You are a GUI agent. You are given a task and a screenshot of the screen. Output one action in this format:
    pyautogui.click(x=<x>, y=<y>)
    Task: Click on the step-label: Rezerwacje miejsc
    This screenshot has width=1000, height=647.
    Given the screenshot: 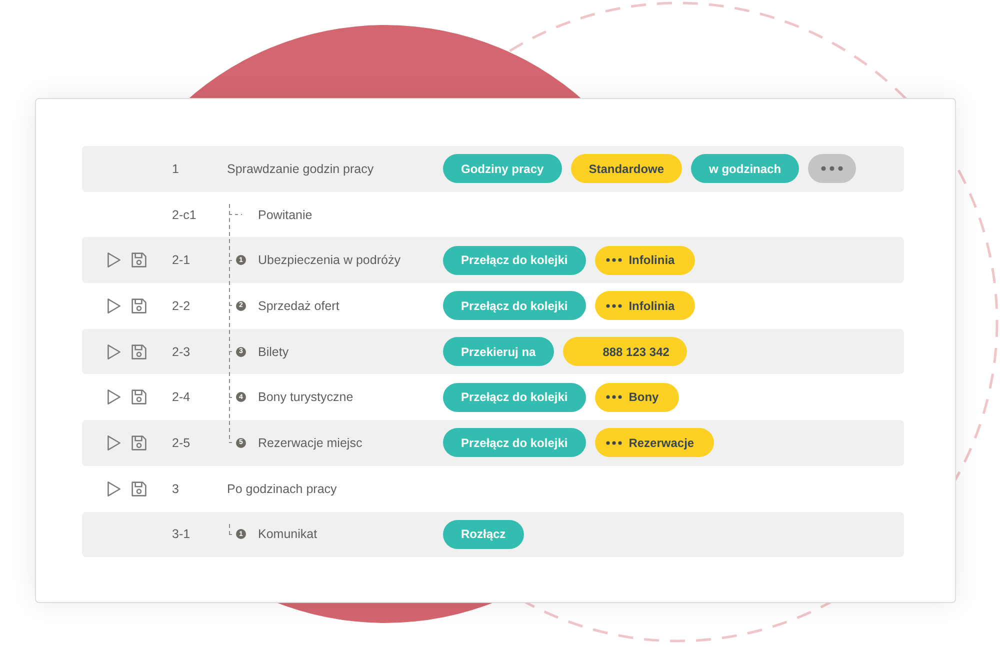 What is the action you would take?
    pyautogui.click(x=310, y=443)
    